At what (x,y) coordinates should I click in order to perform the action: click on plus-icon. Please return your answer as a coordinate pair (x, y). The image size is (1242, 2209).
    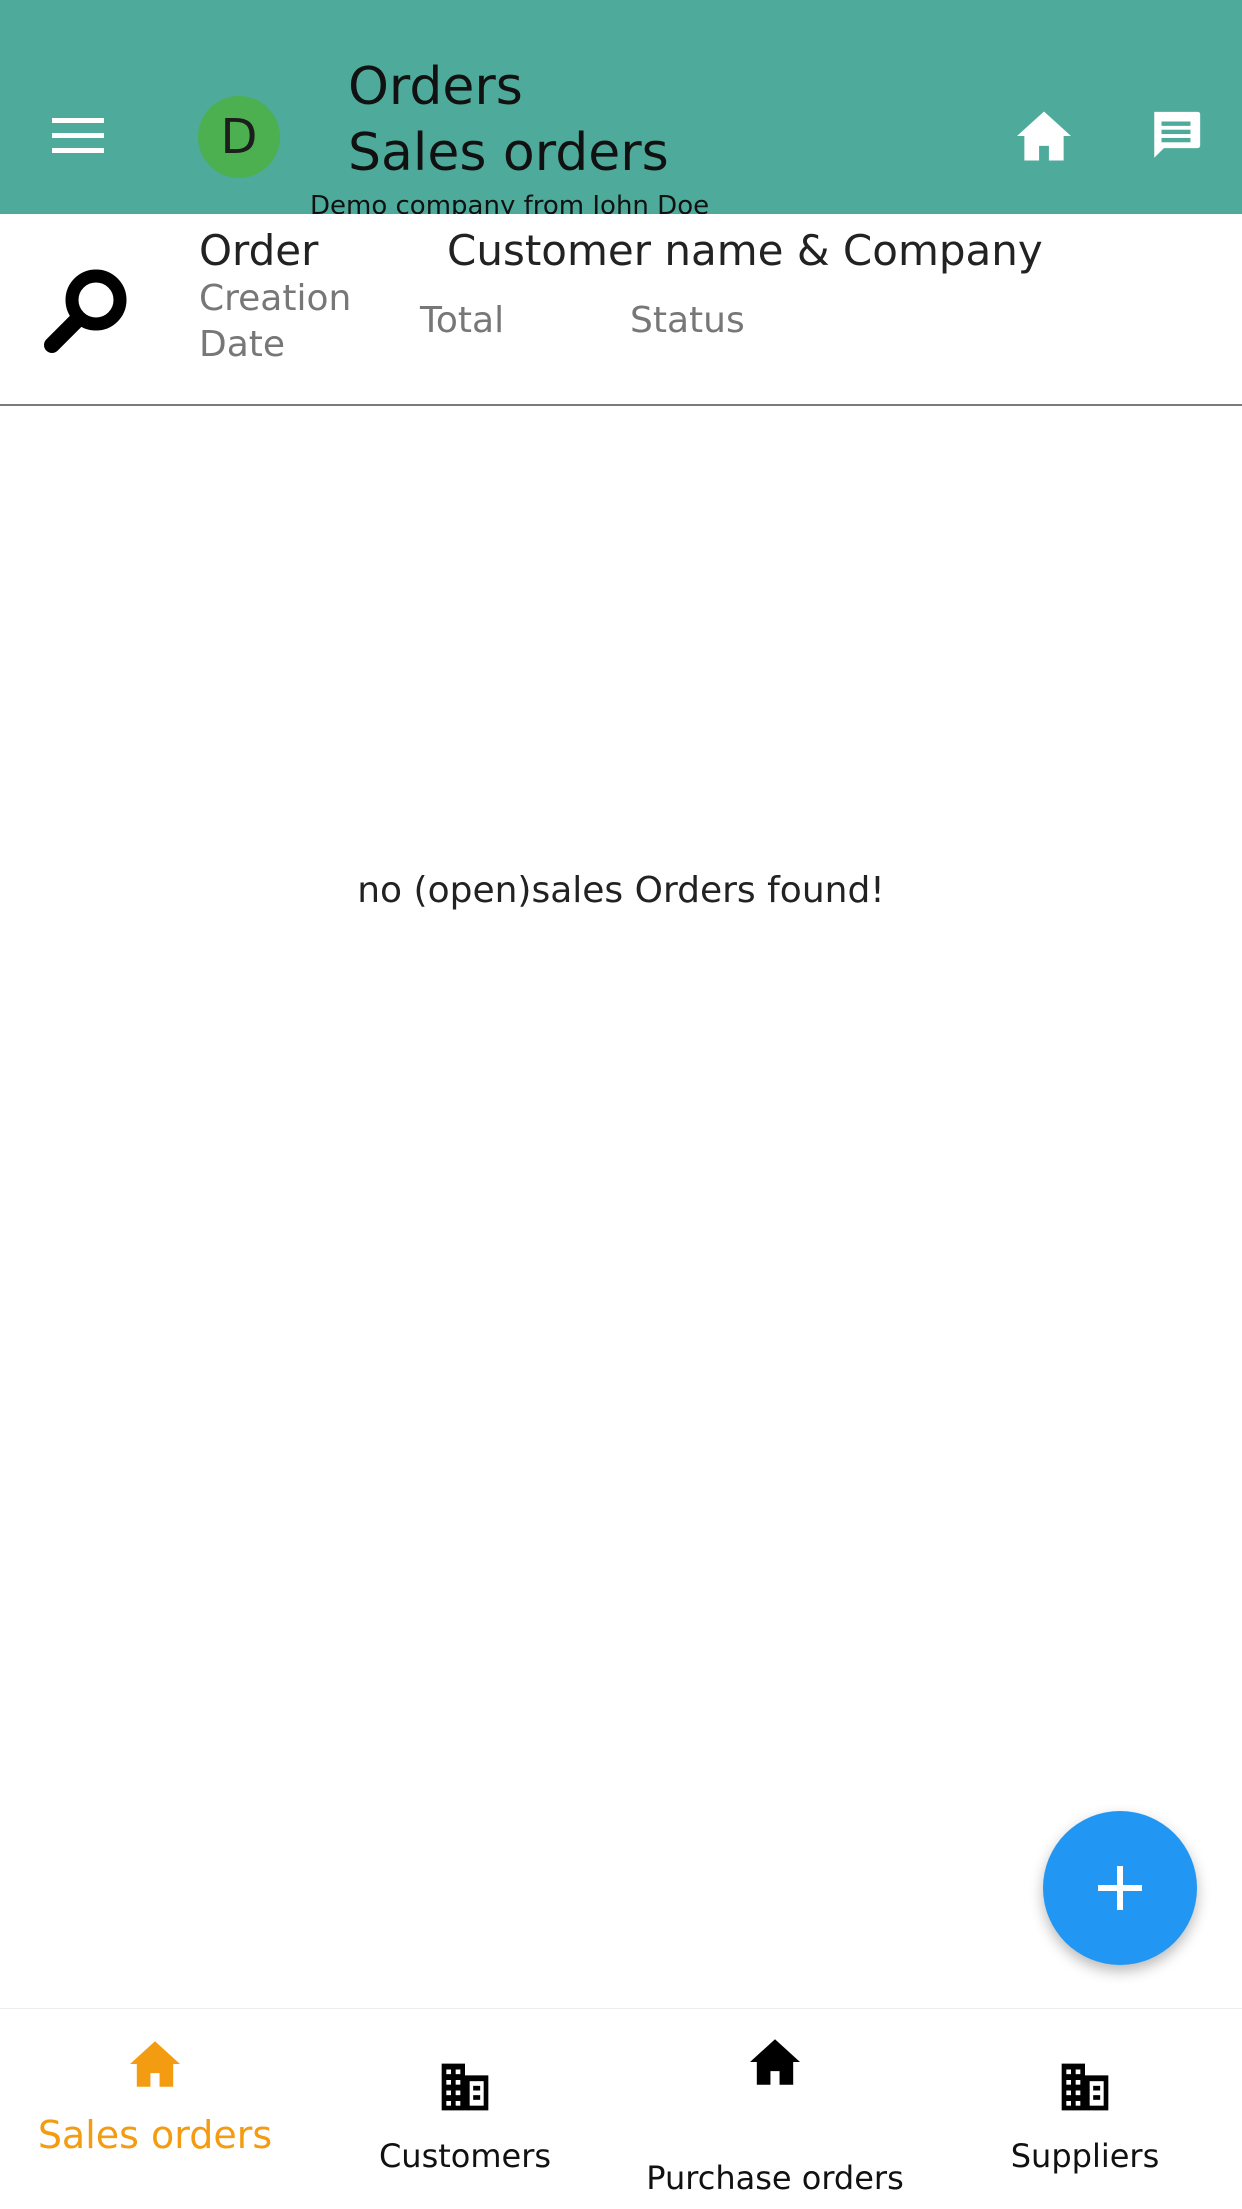
    Looking at the image, I should click on (1120, 1888).